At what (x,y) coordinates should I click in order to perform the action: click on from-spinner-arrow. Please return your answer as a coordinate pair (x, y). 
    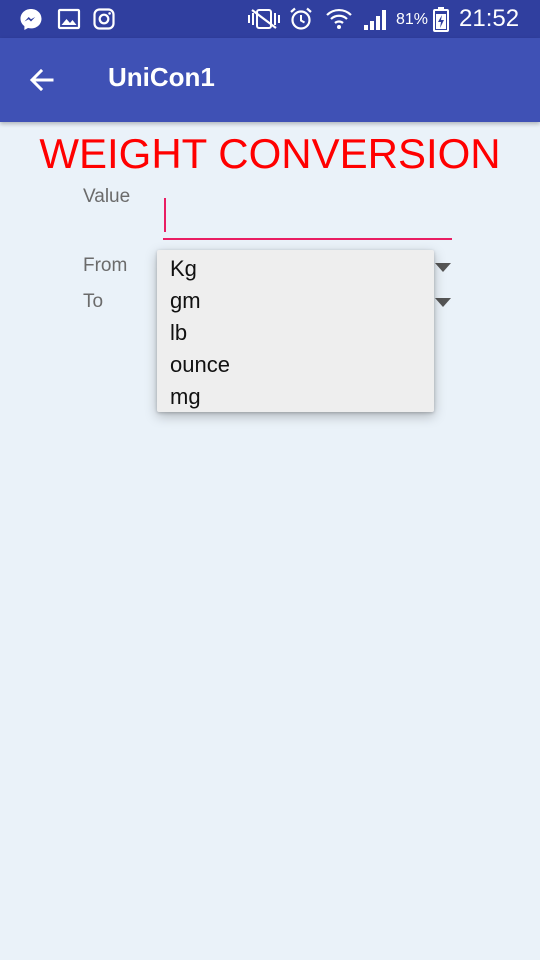
    Looking at the image, I should click on (443, 267).